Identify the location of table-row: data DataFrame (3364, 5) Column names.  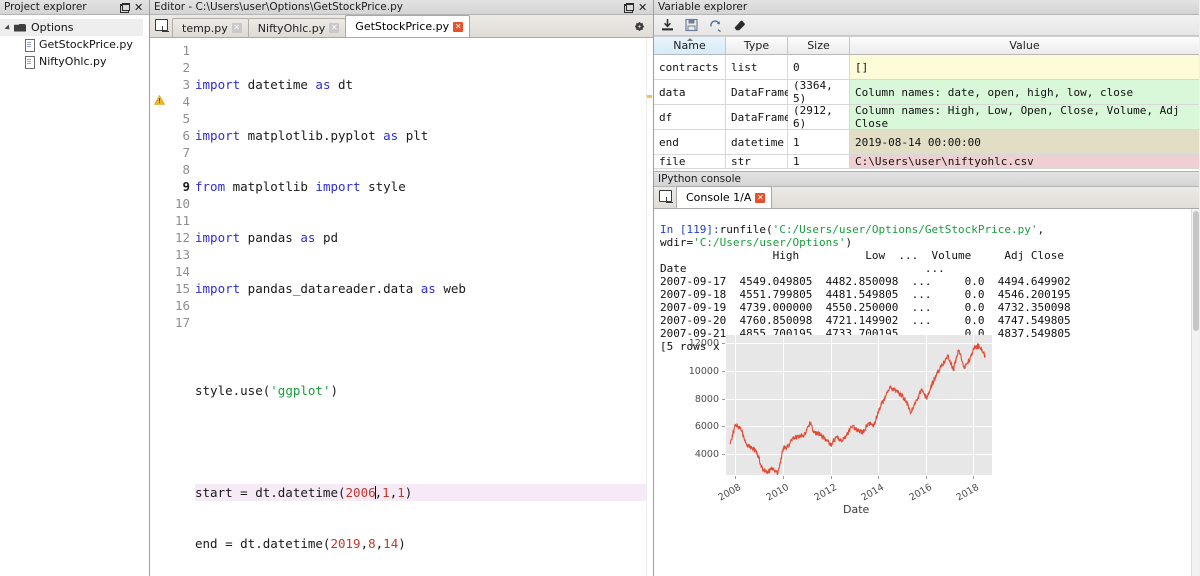
(926, 92).